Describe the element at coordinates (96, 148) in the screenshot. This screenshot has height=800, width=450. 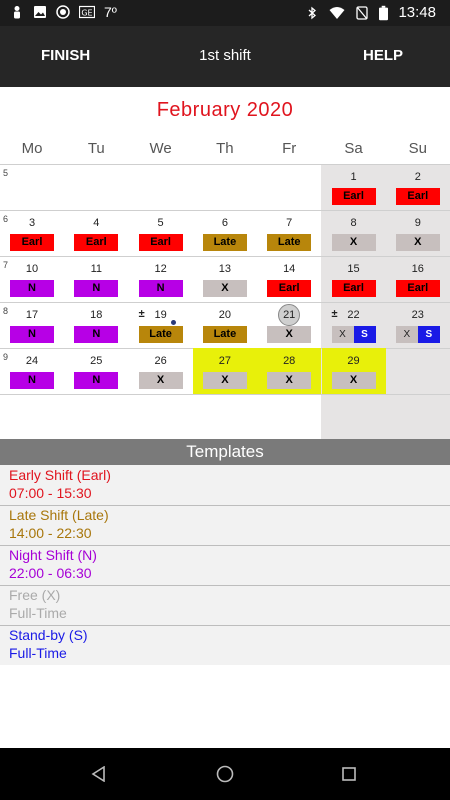
I see `weekday-header: Tu` at that location.